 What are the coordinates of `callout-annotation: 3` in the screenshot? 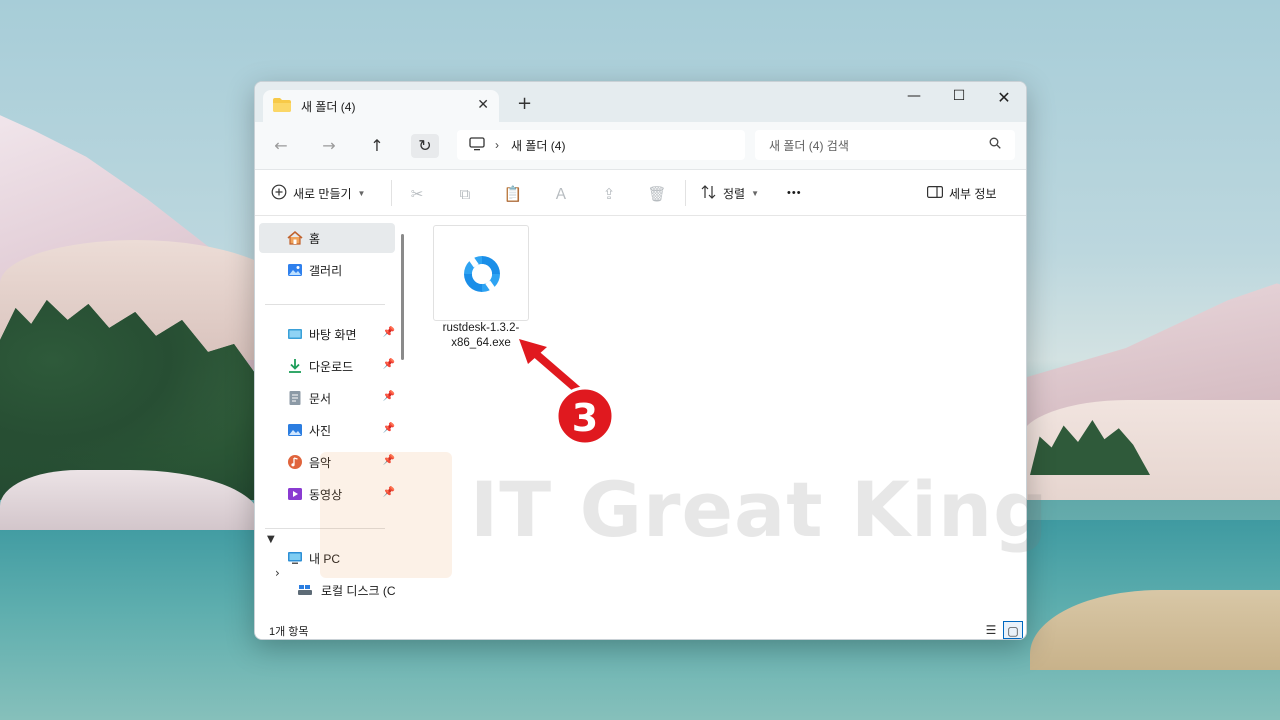 It's located at (564, 389).